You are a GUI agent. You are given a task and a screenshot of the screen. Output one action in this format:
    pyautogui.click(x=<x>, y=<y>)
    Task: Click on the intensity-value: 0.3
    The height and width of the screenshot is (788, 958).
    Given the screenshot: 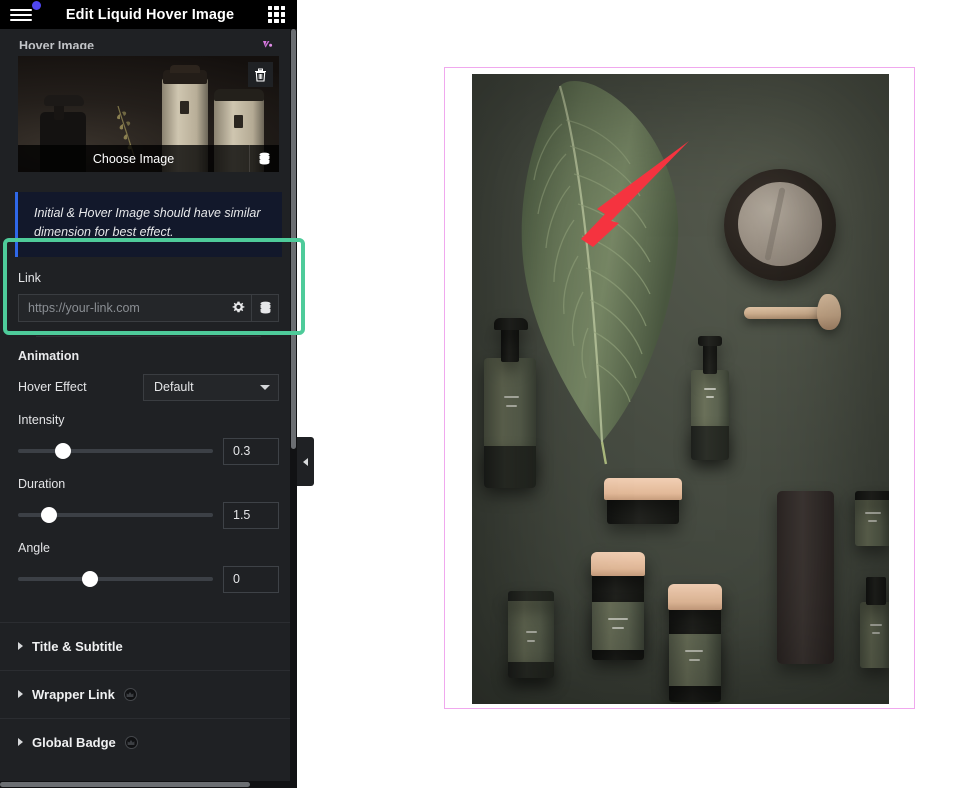 What is the action you would take?
    pyautogui.click(x=251, y=451)
    